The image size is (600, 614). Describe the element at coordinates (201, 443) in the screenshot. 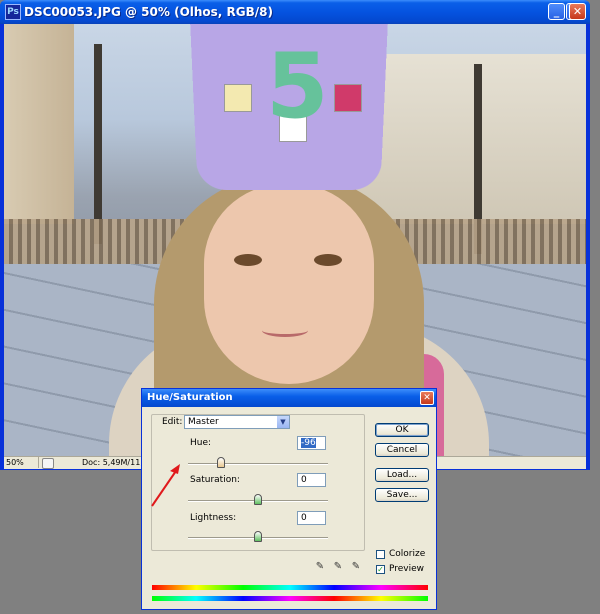

I see `hue-label: Hue:` at that location.